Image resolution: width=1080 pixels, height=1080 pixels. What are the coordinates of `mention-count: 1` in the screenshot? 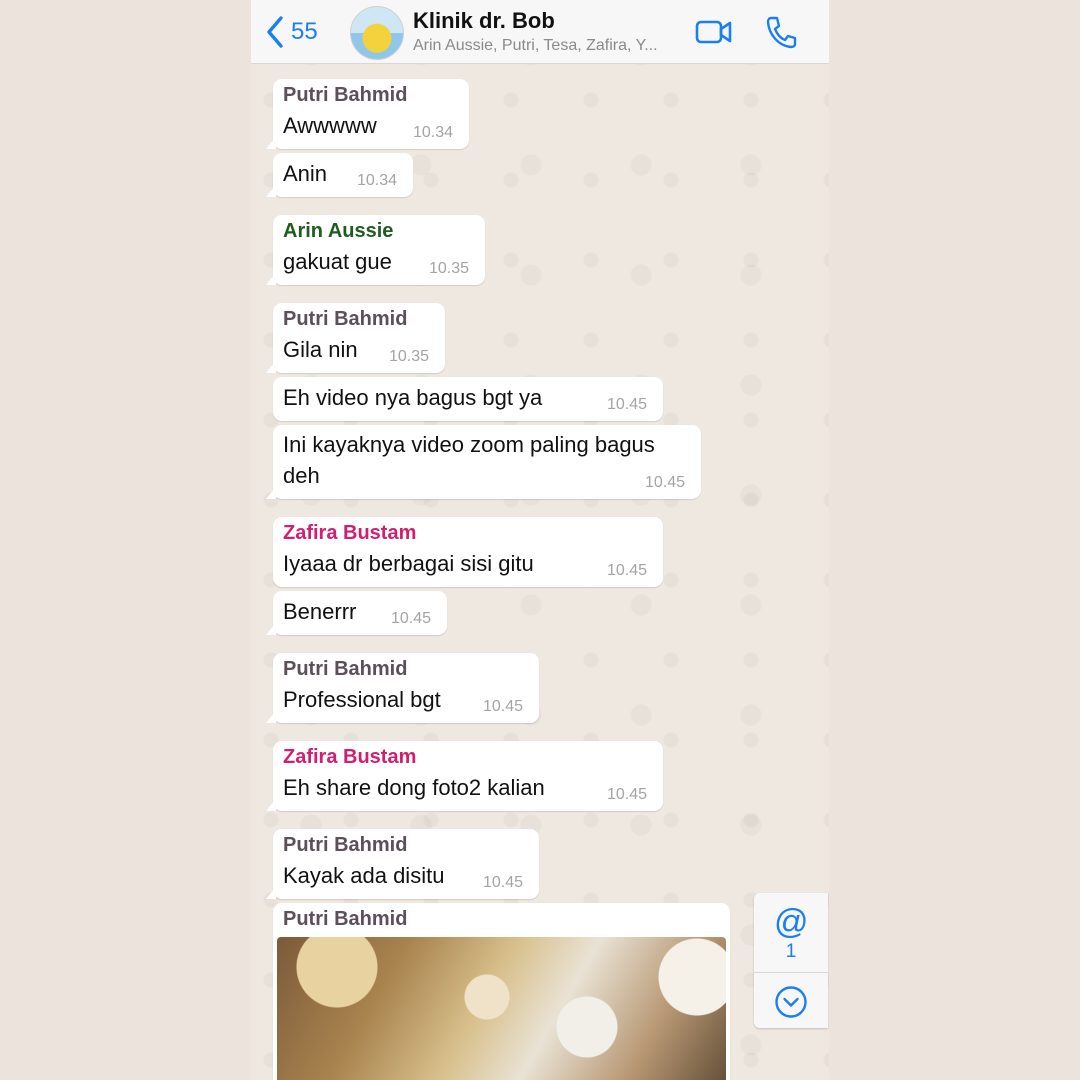 It's located at (791, 951).